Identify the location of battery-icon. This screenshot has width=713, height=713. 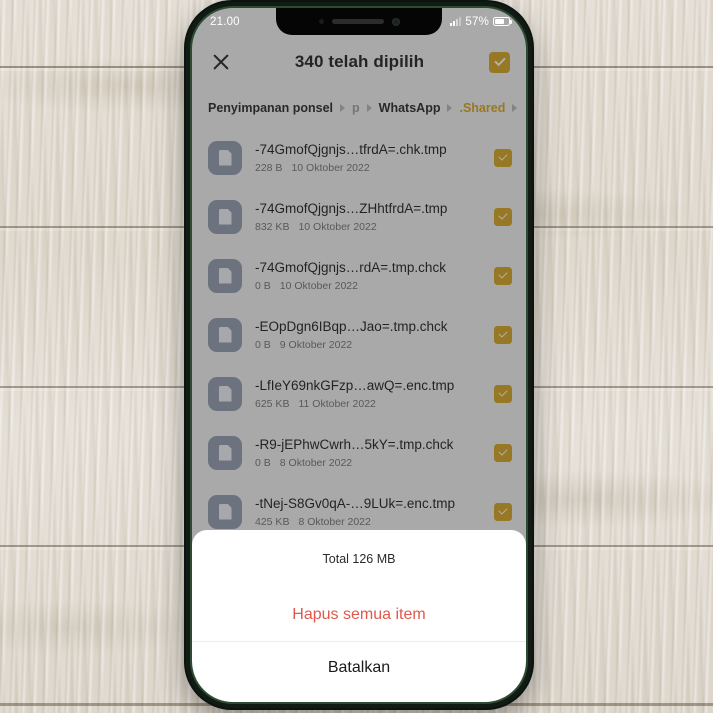
(502, 21).